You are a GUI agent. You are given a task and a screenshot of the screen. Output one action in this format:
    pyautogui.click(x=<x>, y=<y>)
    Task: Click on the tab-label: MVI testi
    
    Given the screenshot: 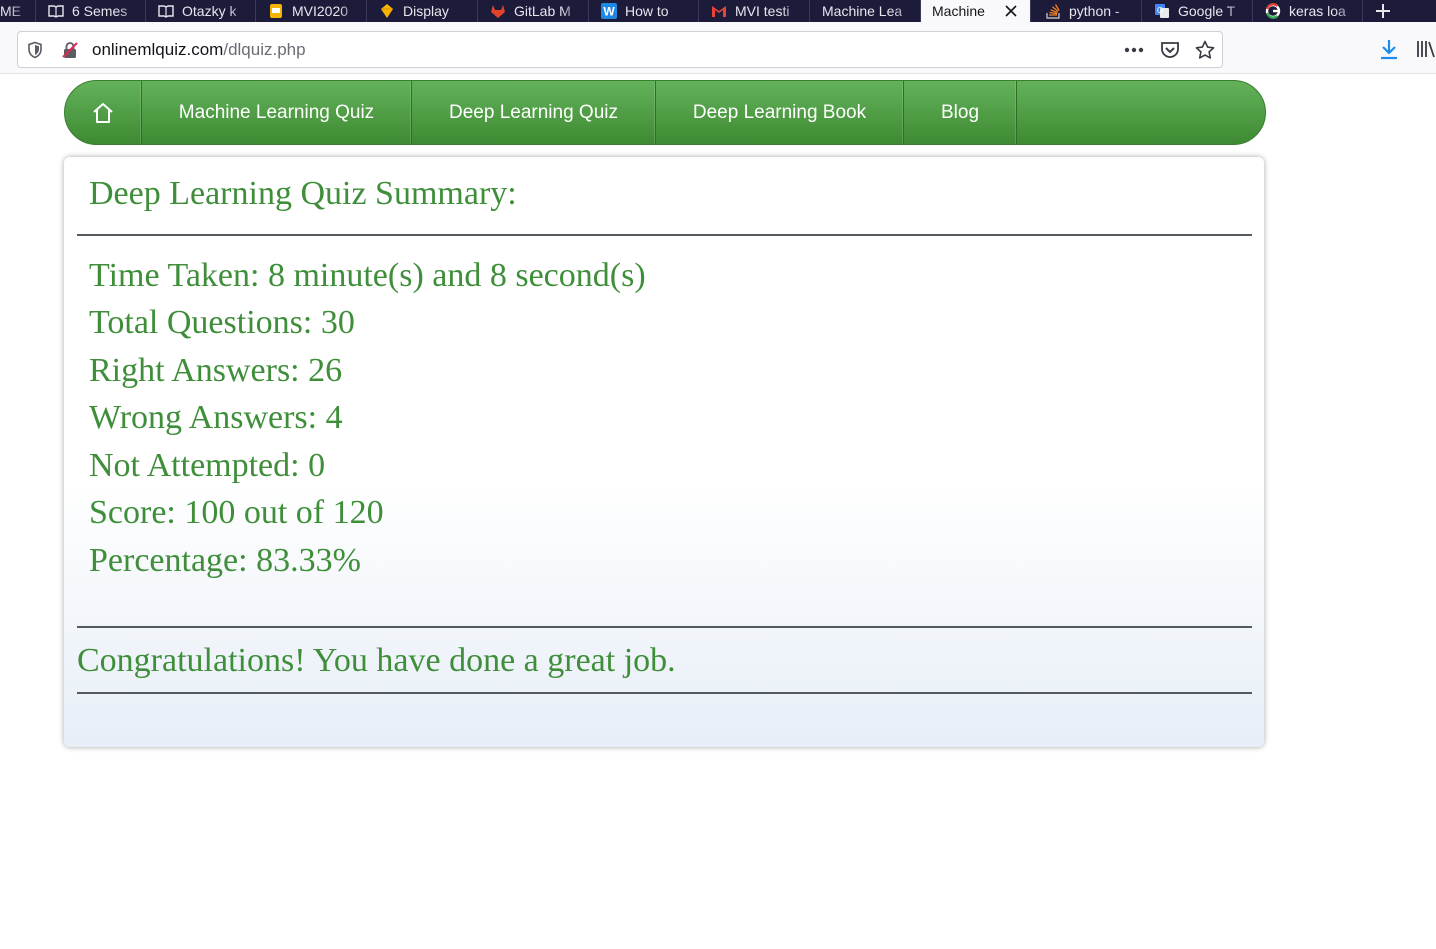 What is the action you would take?
    pyautogui.click(x=762, y=11)
    